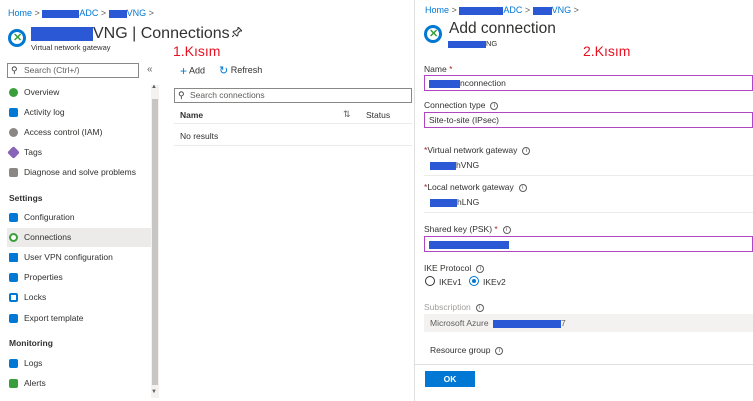 The image size is (753, 401). What do you see at coordinates (191, 115) in the screenshot?
I see `column-header-name: Name` at bounding box center [191, 115].